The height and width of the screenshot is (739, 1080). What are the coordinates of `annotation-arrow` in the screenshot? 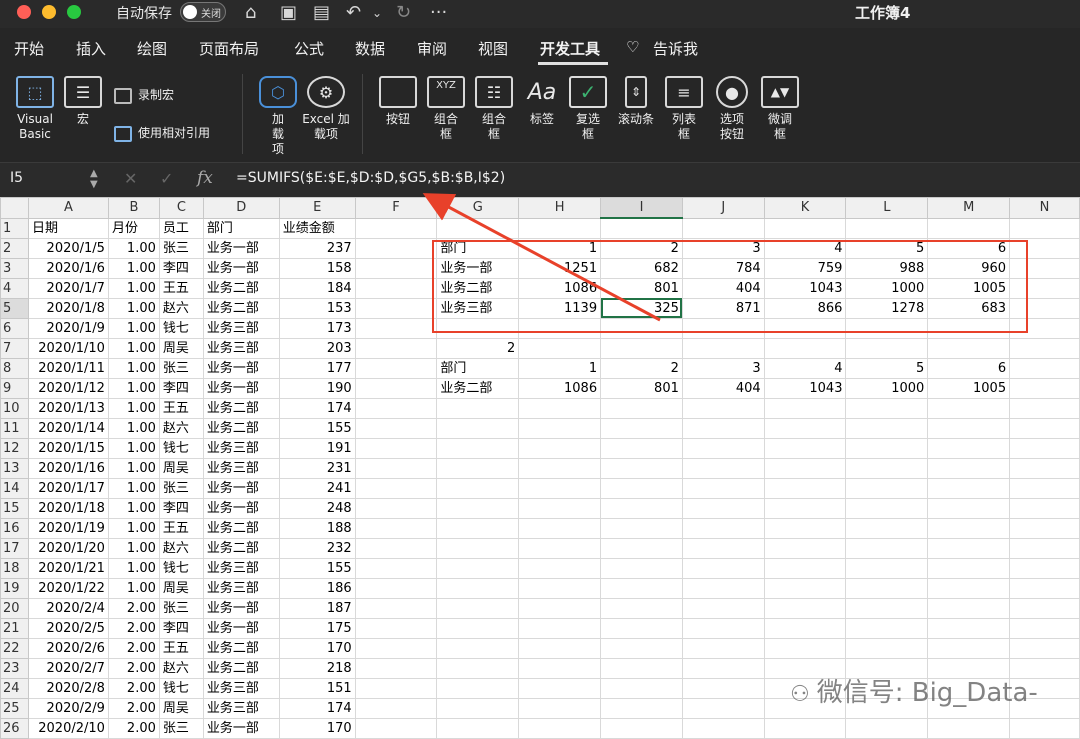 It's located at (541, 257).